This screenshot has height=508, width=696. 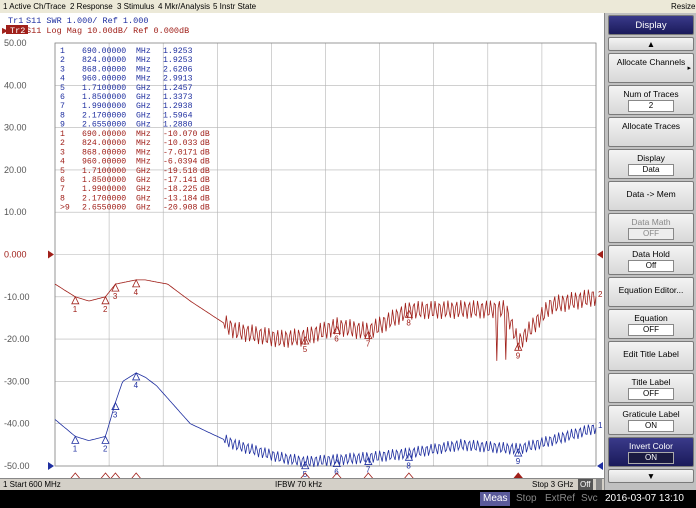 What do you see at coordinates (62, 134) in the screenshot?
I see `marker-readout-number: 1` at bounding box center [62, 134].